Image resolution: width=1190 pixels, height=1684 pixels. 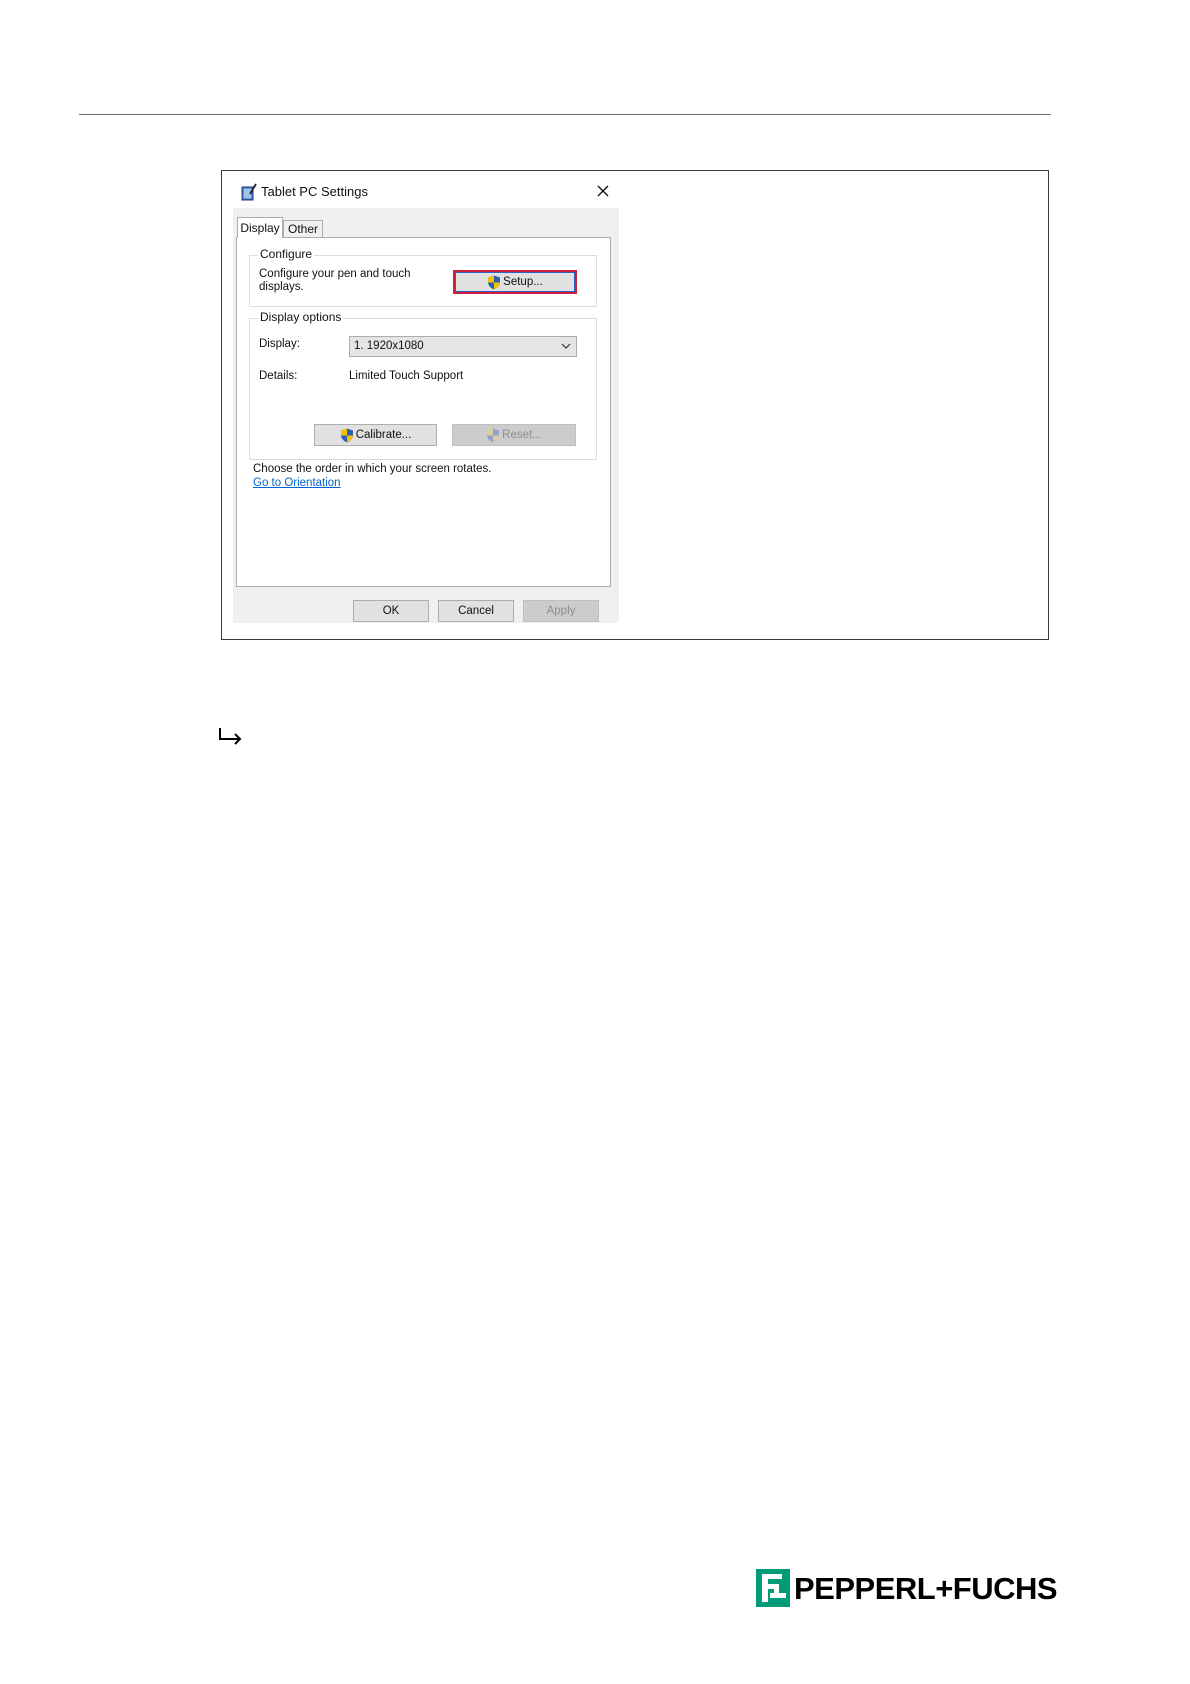 What do you see at coordinates (773, 1588) in the screenshot?
I see `brand-mark-icon` at bounding box center [773, 1588].